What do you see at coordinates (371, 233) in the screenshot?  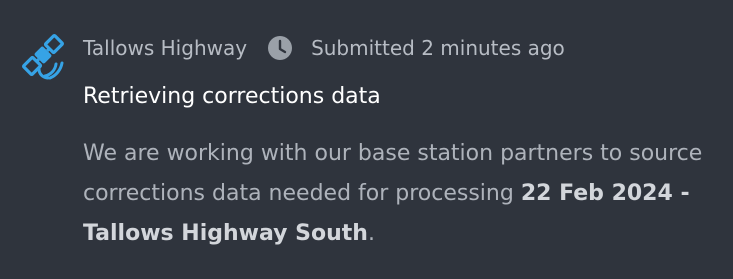 I see `description-suffix: .` at bounding box center [371, 233].